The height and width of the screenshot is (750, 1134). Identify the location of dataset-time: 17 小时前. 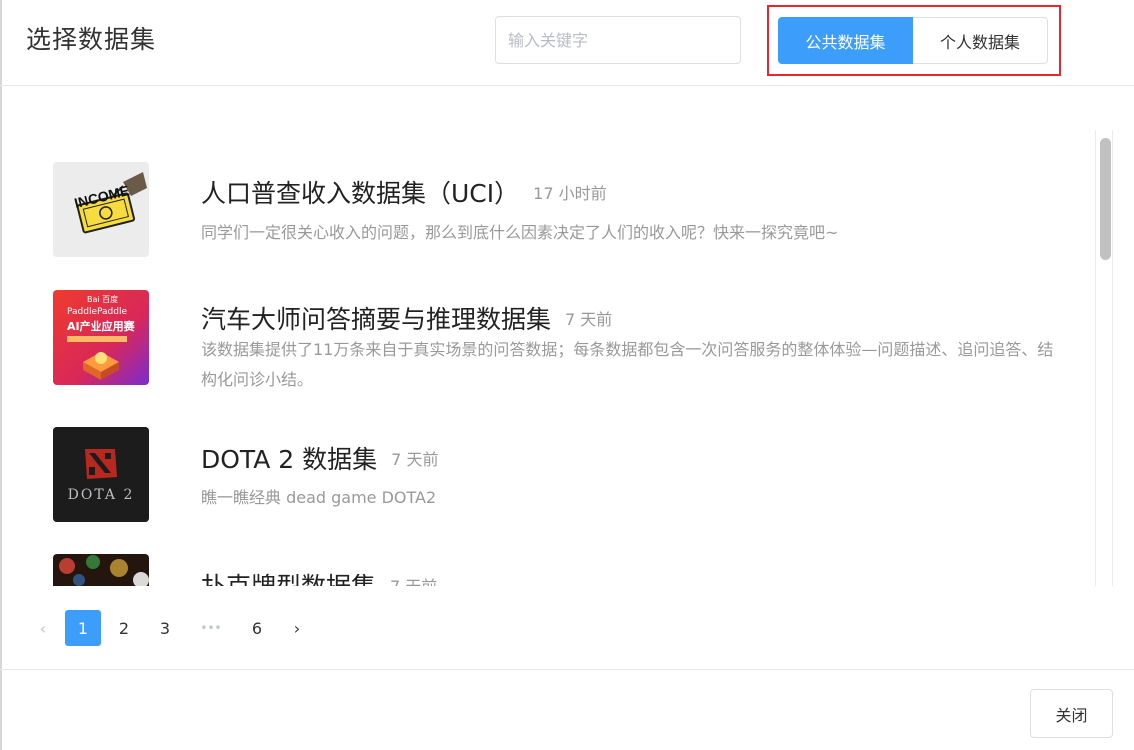
(570, 193).